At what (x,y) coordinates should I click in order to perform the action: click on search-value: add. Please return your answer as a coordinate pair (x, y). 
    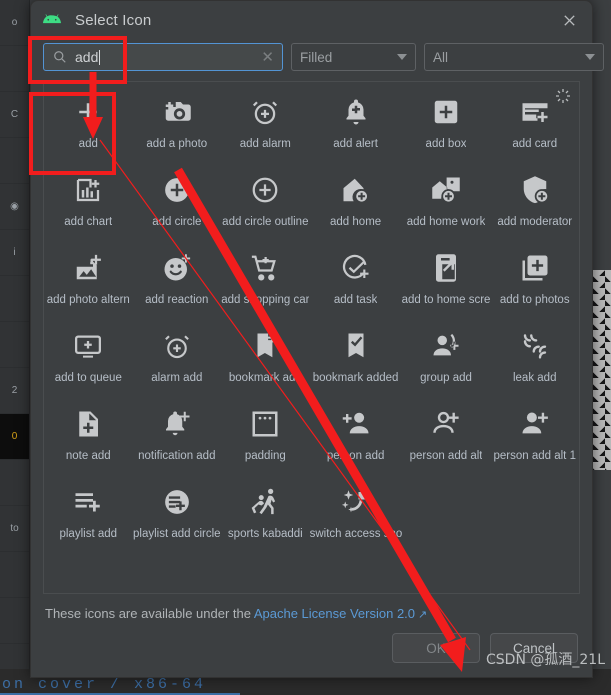
    Looking at the image, I should click on (87, 57).